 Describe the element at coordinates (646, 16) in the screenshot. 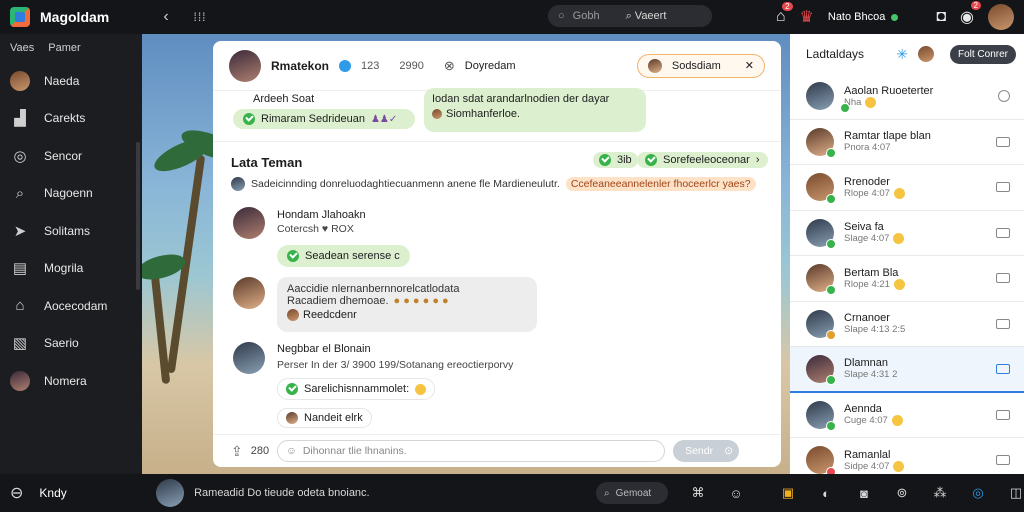

I see `search-button: ⌕ Vaeert` at that location.